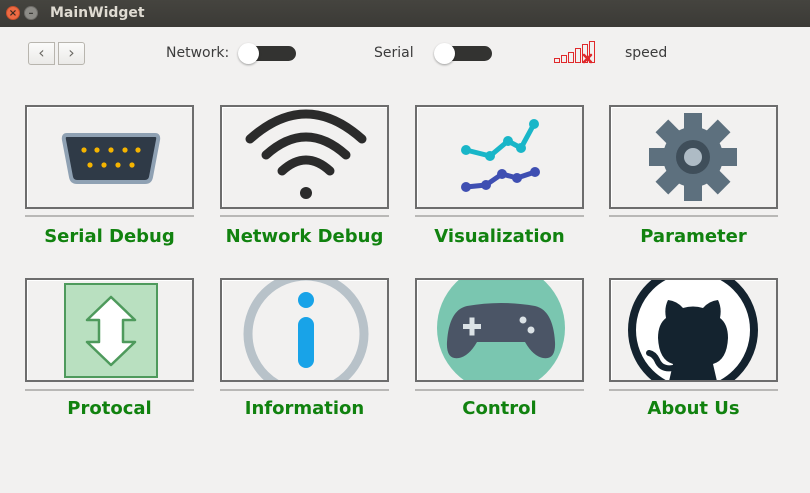  Describe the element at coordinates (109, 408) in the screenshot. I see `protocal-label: Protocal` at that location.